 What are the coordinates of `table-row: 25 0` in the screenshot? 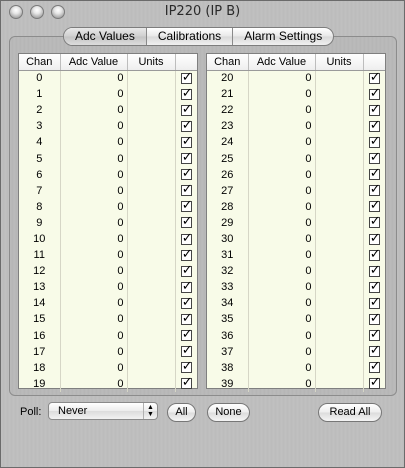 It's located at (296, 158).